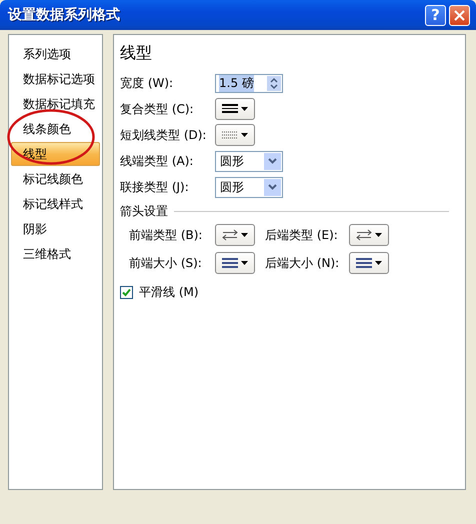  Describe the element at coordinates (435, 15) in the screenshot. I see `help-button: ?` at that location.